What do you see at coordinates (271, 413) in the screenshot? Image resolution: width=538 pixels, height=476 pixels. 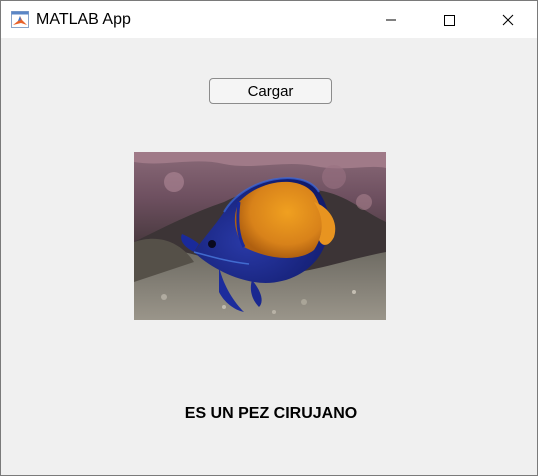 I see `result-text: ES UN PEZ CIRUJANO` at bounding box center [271, 413].